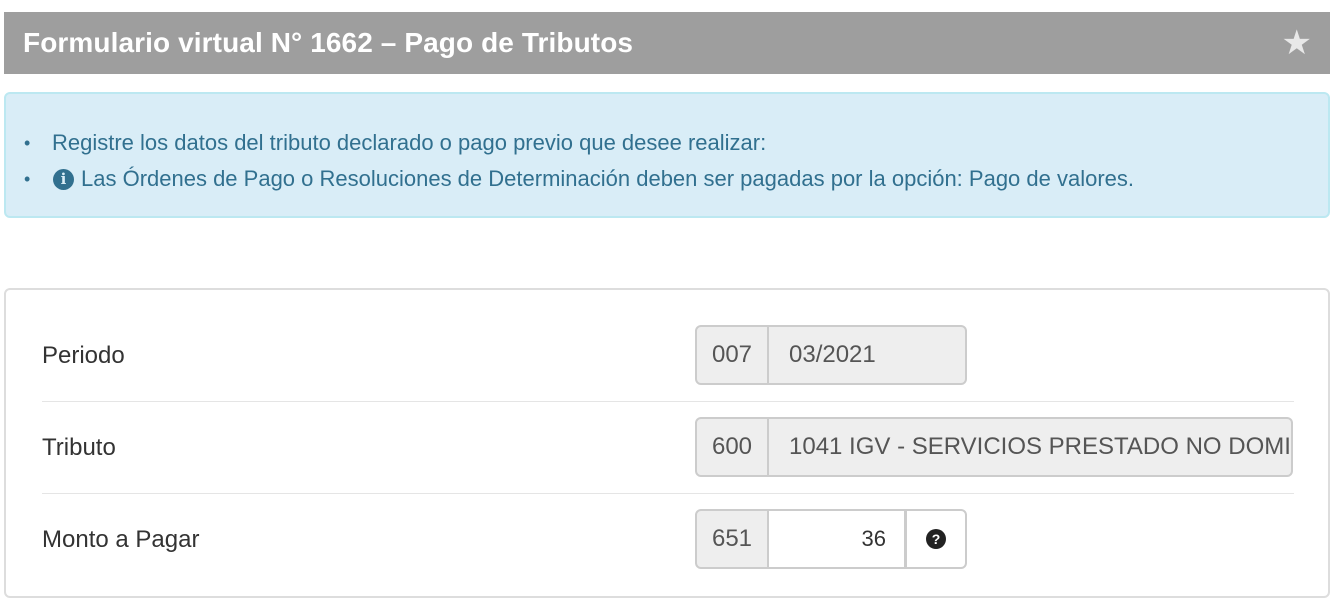 This screenshot has width=1338, height=606. What do you see at coordinates (732, 355) in the screenshot?
I see `periodo-code: 007` at bounding box center [732, 355].